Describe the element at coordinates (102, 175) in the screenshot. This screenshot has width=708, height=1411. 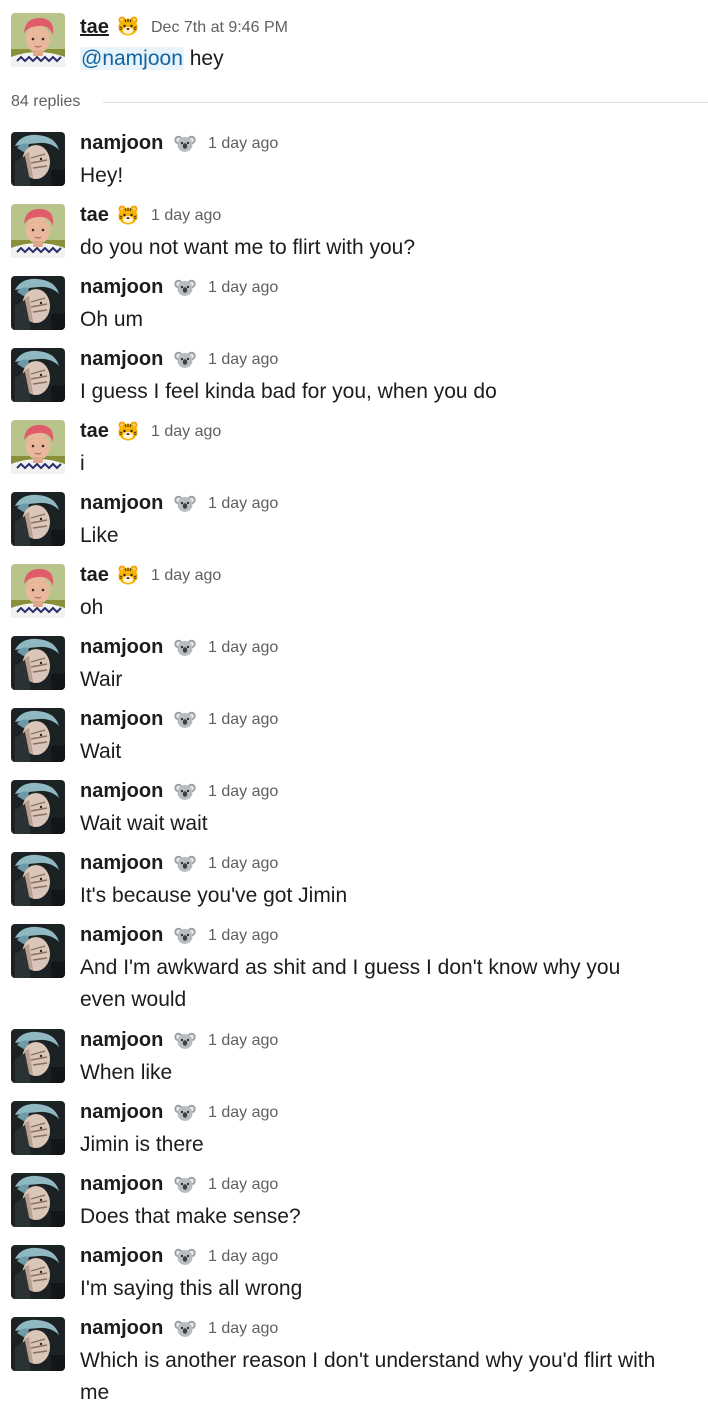
I see `message-text: Hey!` at that location.